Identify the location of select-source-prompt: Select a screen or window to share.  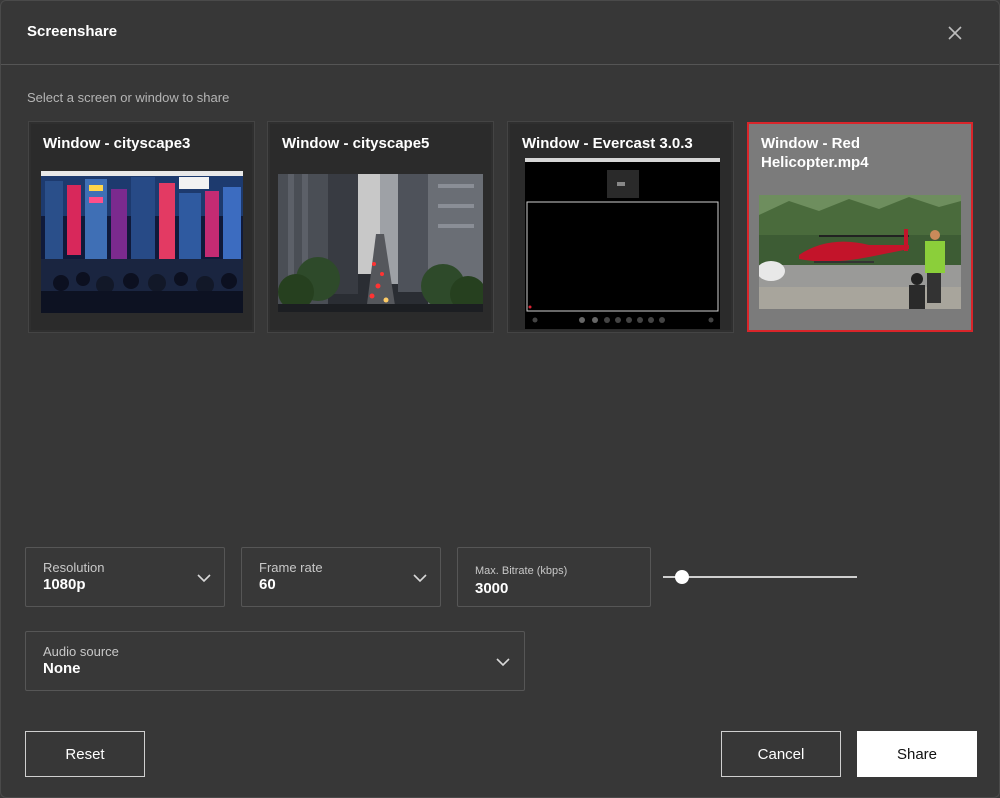
(128, 97).